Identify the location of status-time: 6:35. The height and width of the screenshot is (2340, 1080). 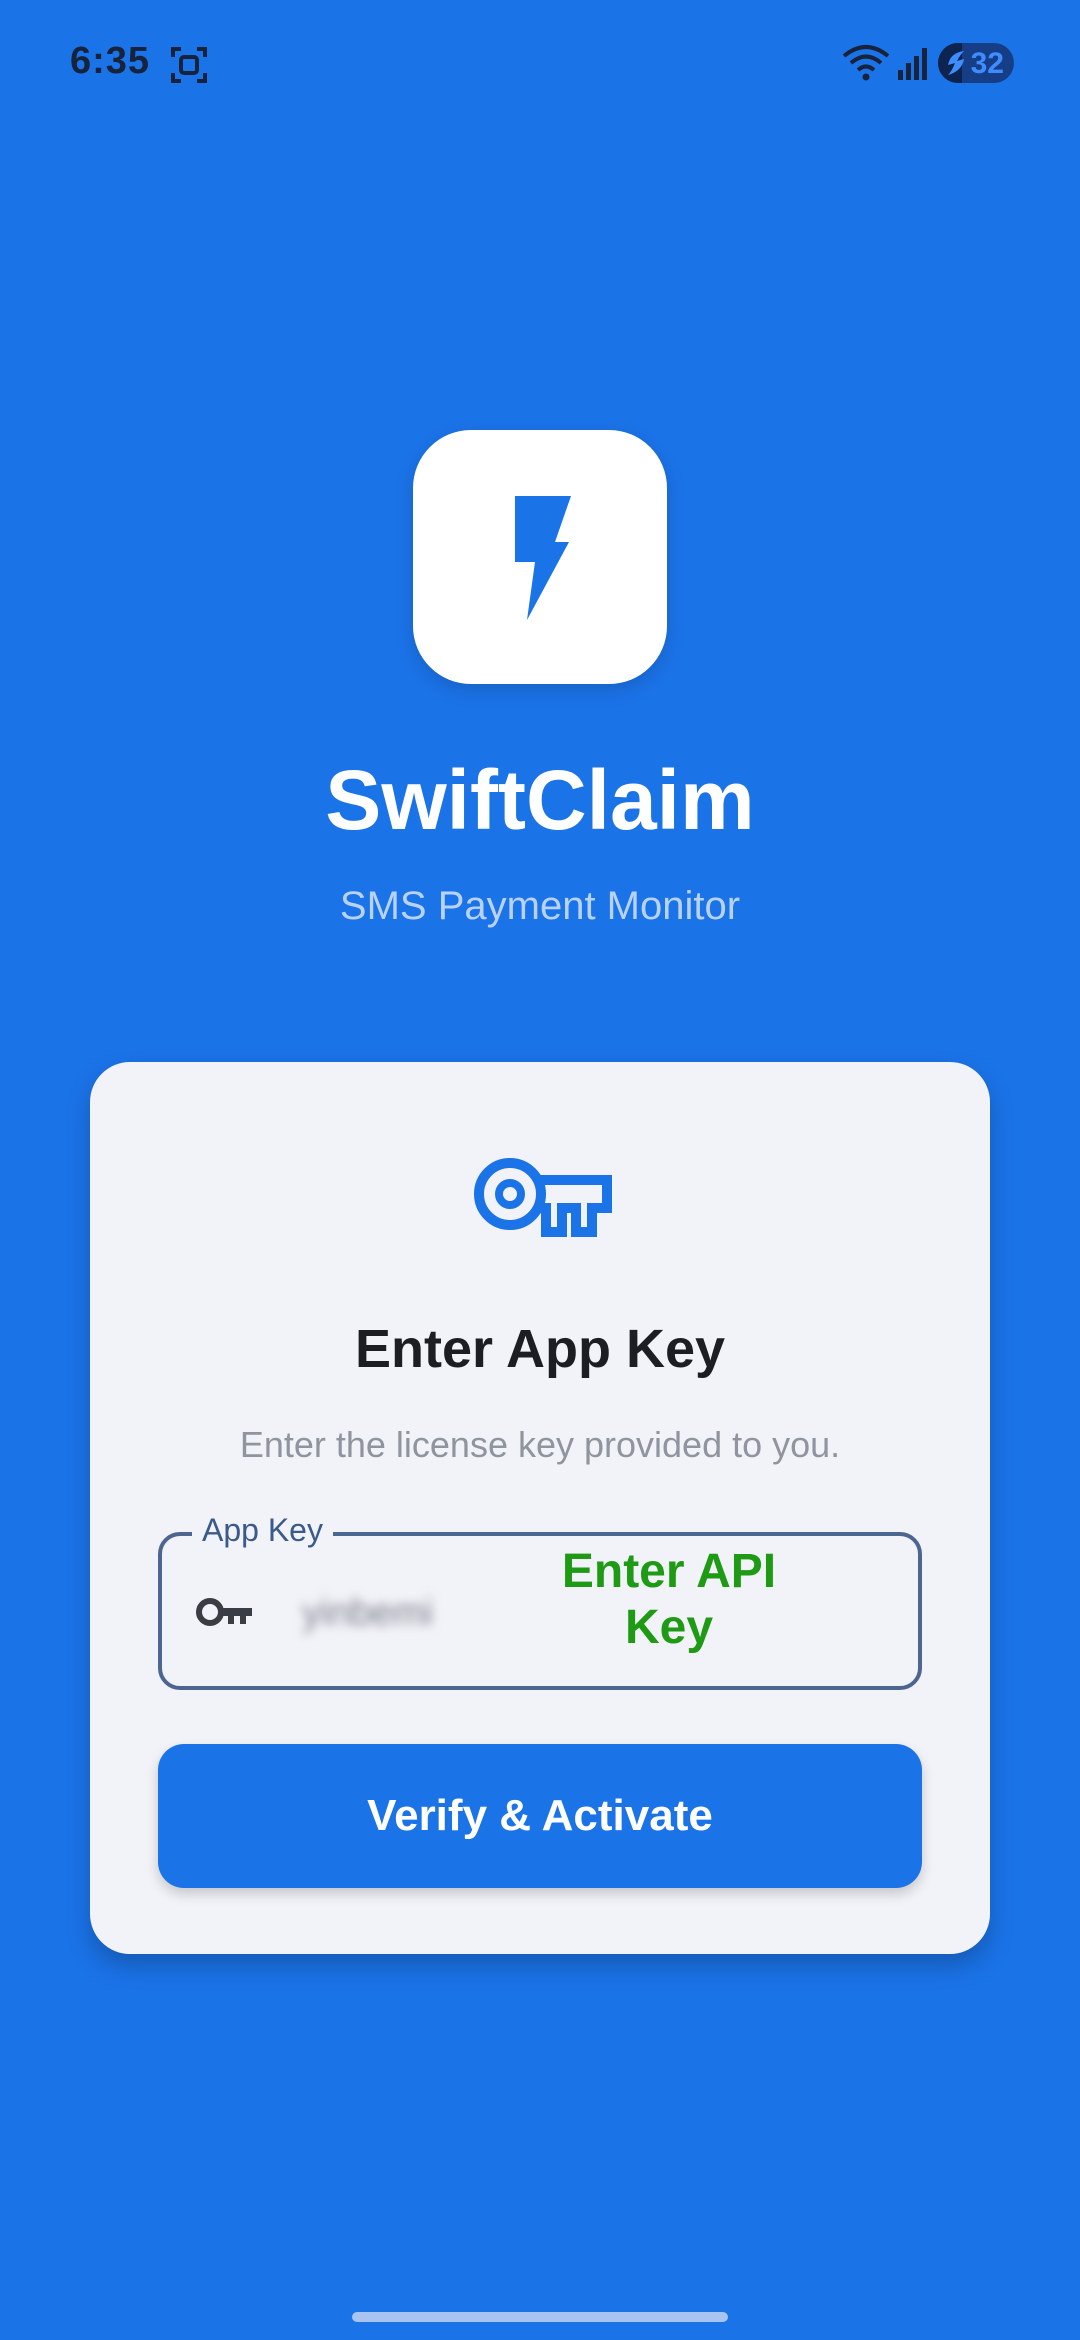
(110, 61).